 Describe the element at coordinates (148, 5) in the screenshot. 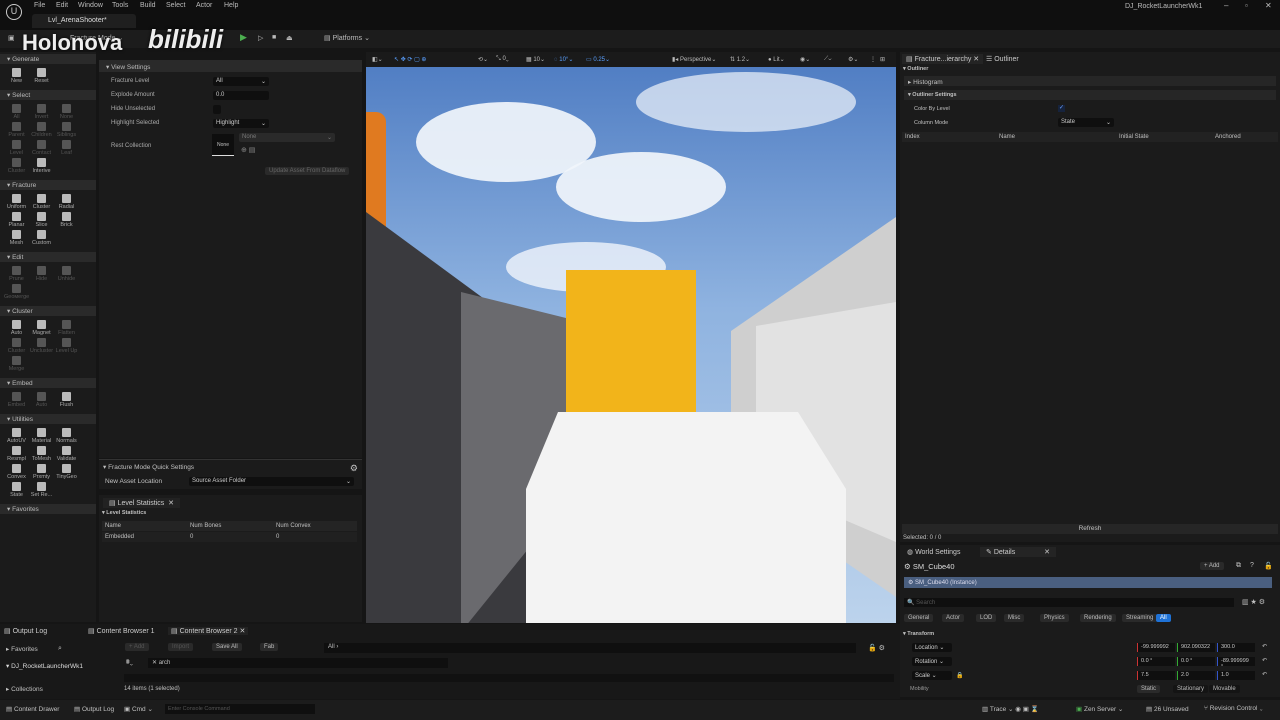

I see `menu-build: Build` at that location.